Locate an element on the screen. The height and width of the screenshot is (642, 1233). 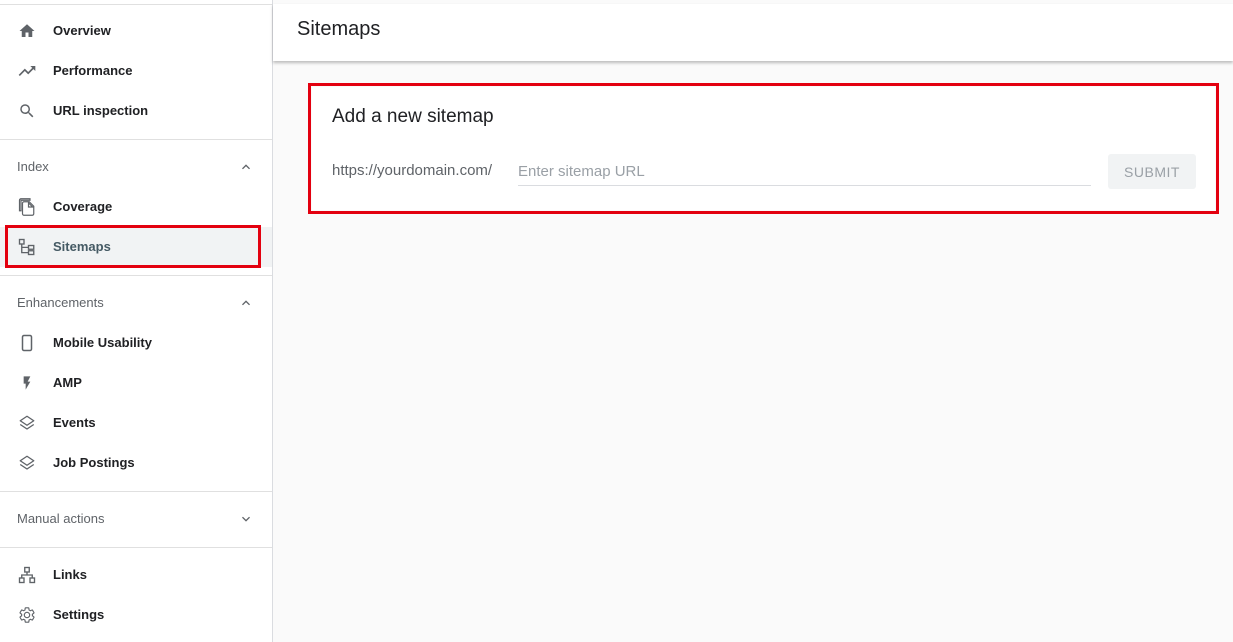
sidebar-item-label: Mobile Usability is located at coordinates (102, 342).